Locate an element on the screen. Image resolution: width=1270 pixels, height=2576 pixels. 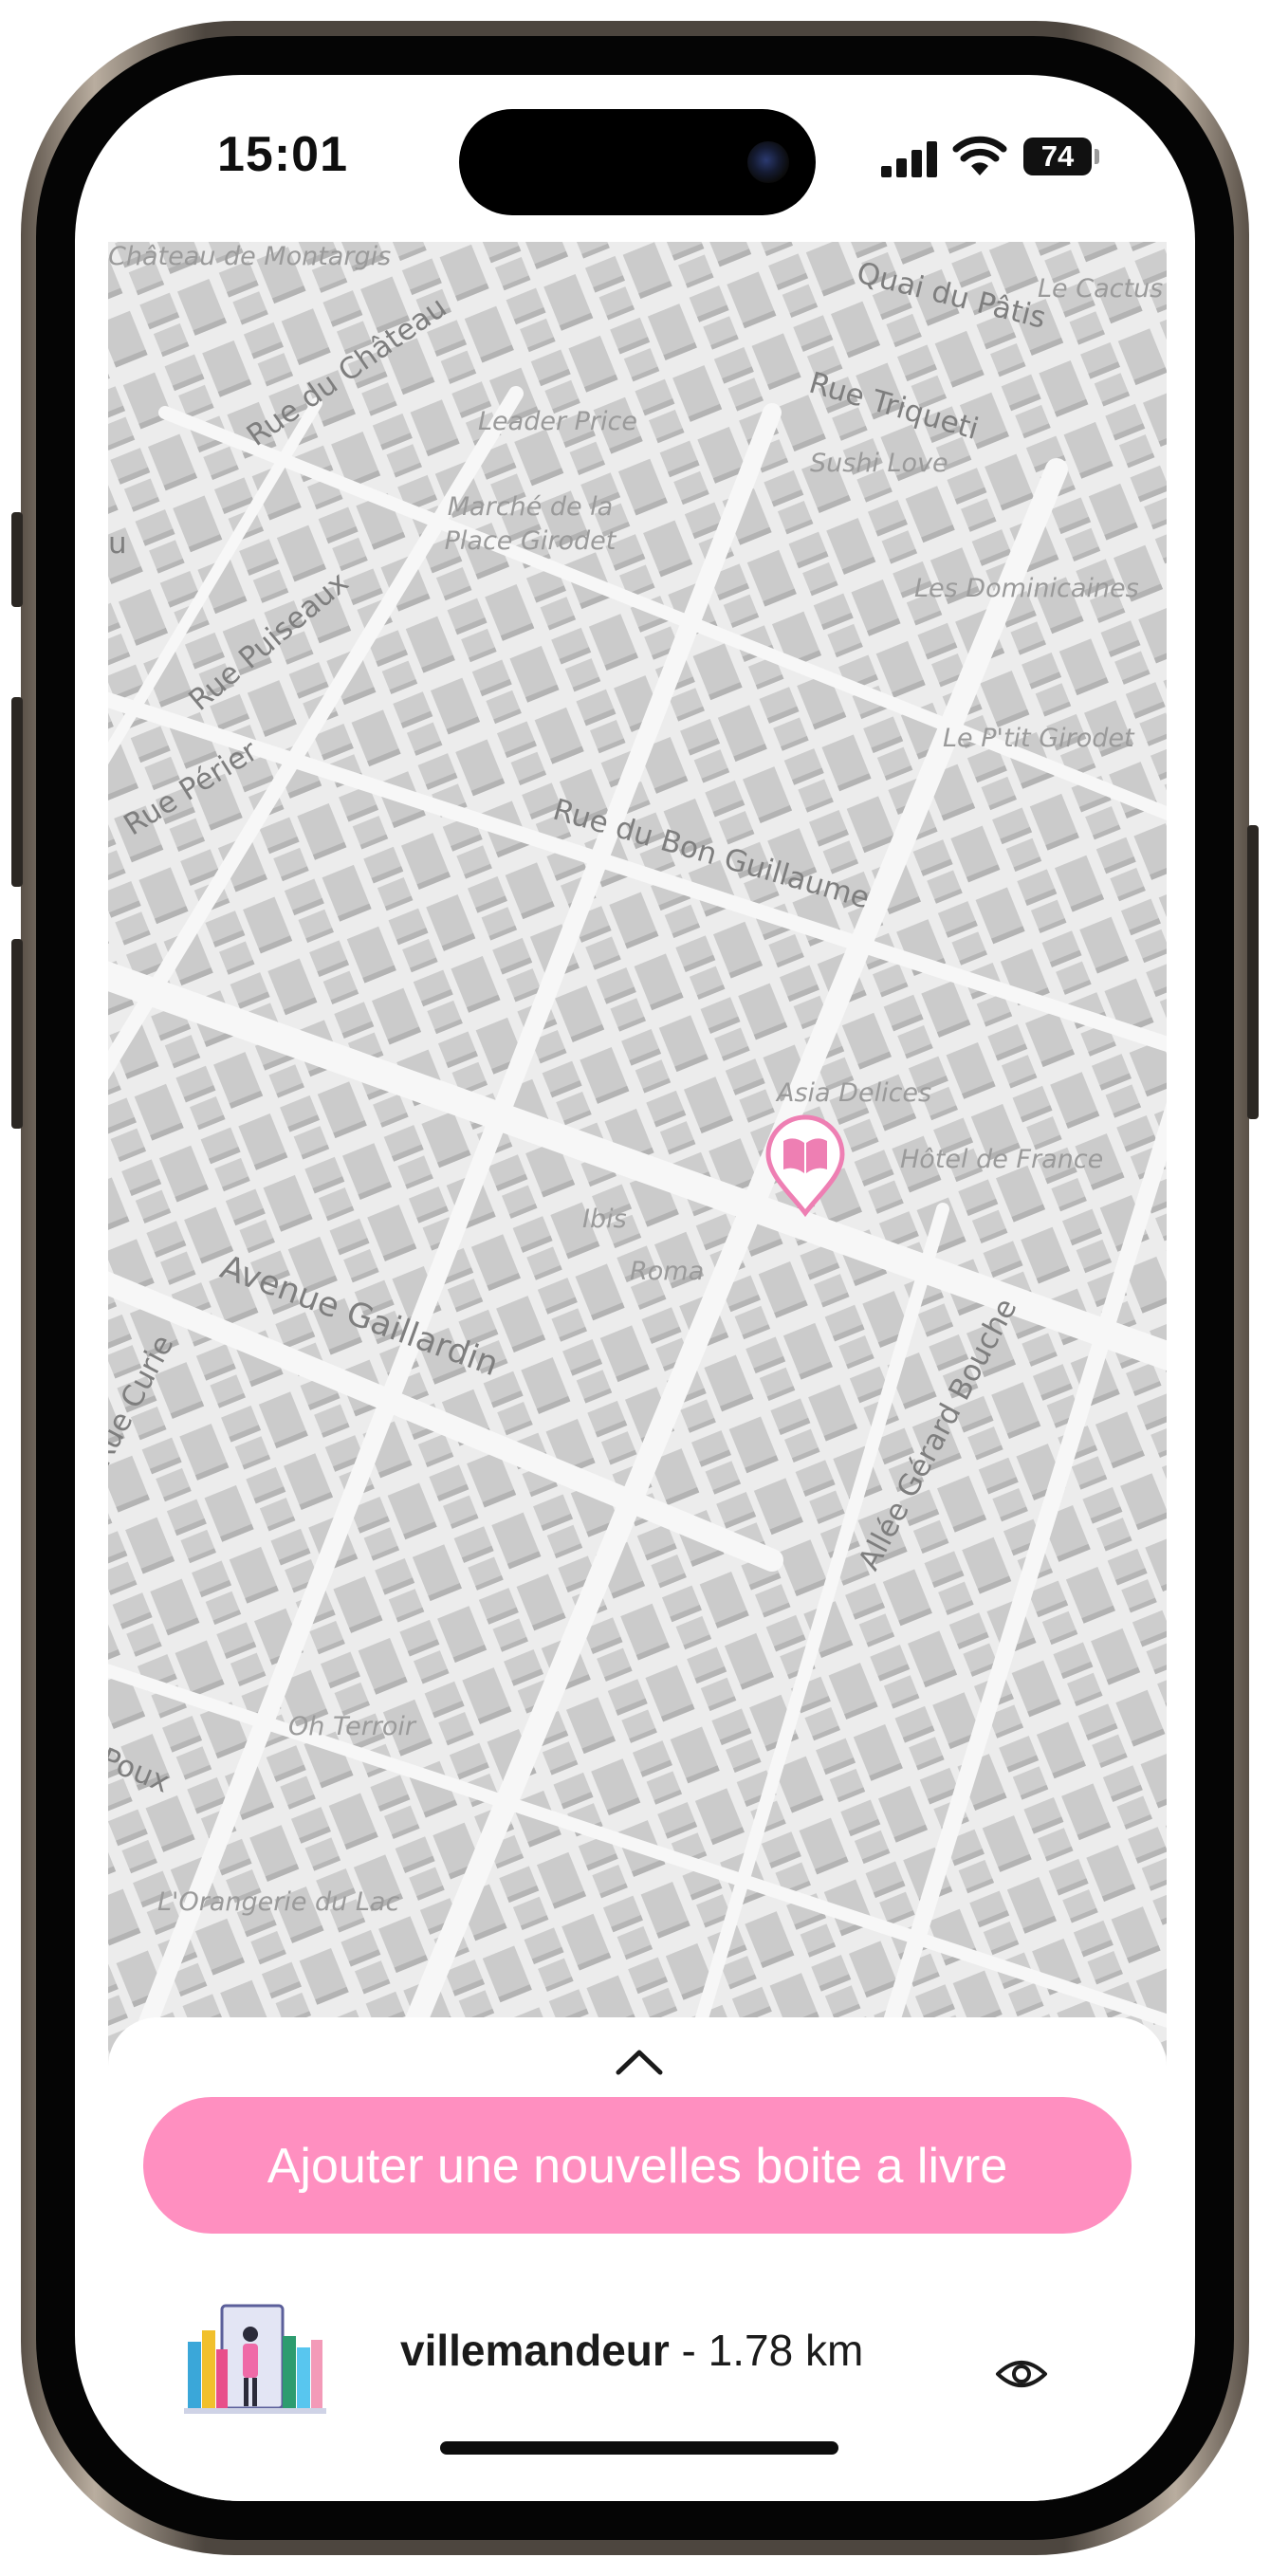
wifi-icon is located at coordinates (979, 155).